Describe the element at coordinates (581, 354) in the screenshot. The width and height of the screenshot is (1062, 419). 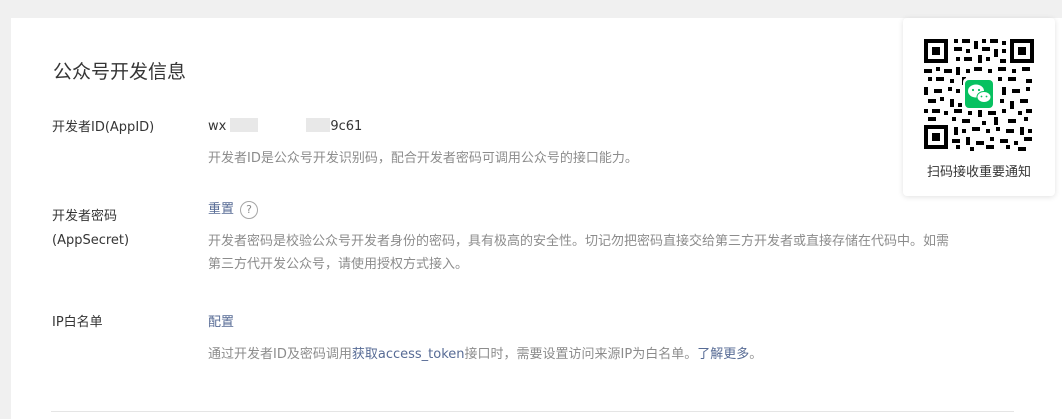
I see `ip-desc-middle: 接口时，需要设置访问来源IP为白名单。` at that location.